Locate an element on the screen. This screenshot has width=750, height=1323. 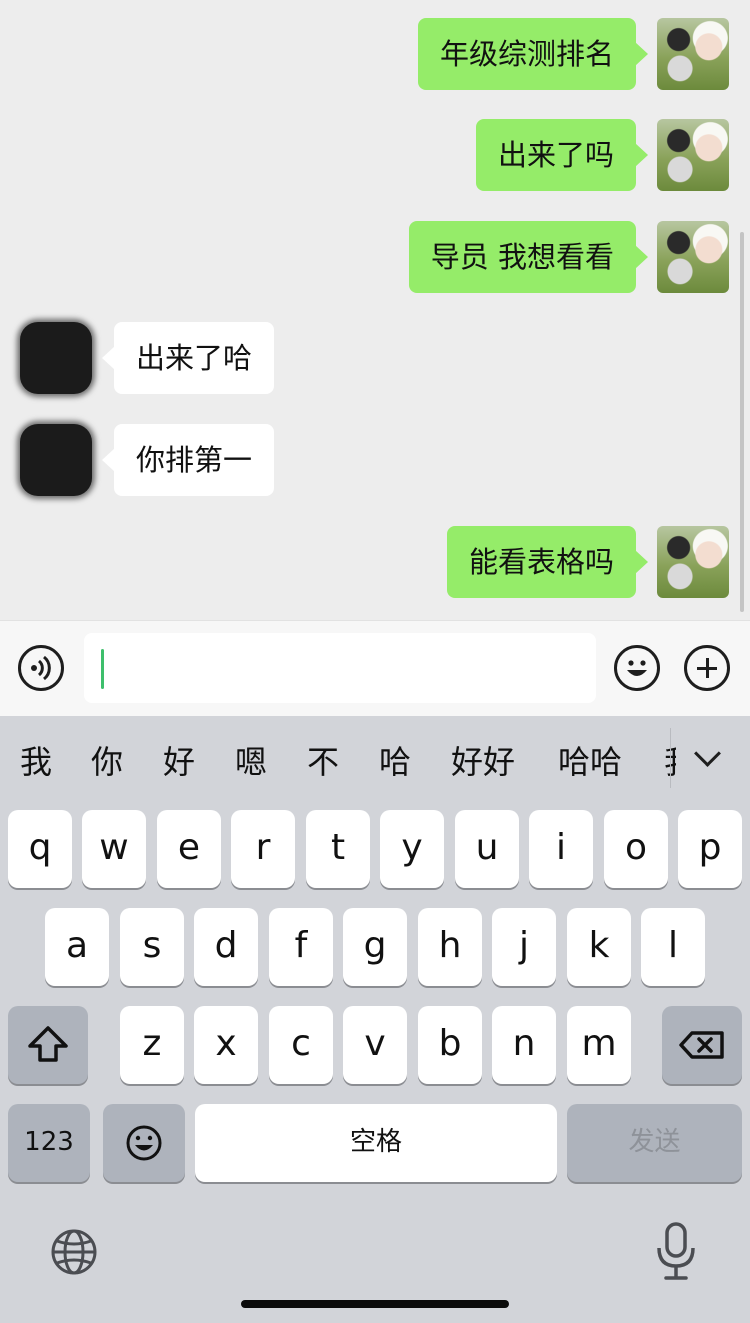
key-a: a is located at coordinates (77, 947).